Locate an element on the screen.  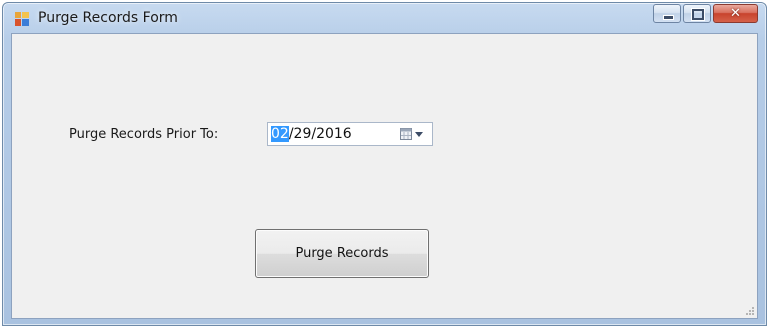
close-button: ✕ is located at coordinates (735, 13).